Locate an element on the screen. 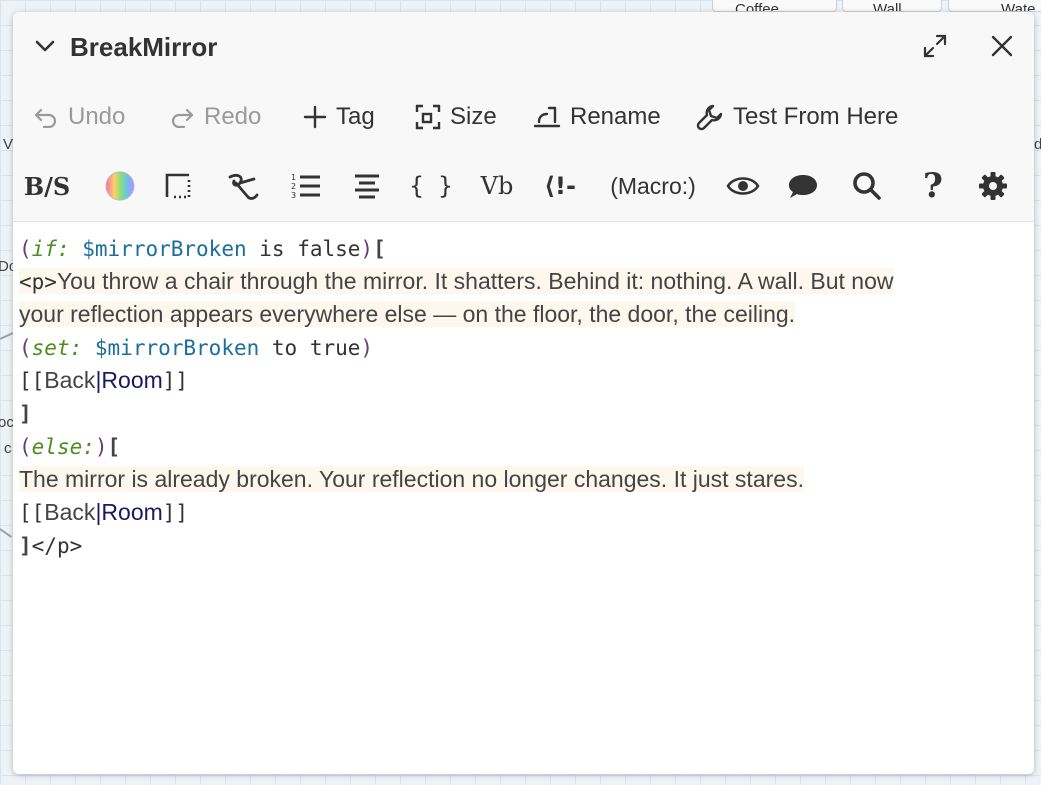 Image resolution: width=1041 pixels, height=785 pixels. verbatim-icon: Vb is located at coordinates (497, 186).